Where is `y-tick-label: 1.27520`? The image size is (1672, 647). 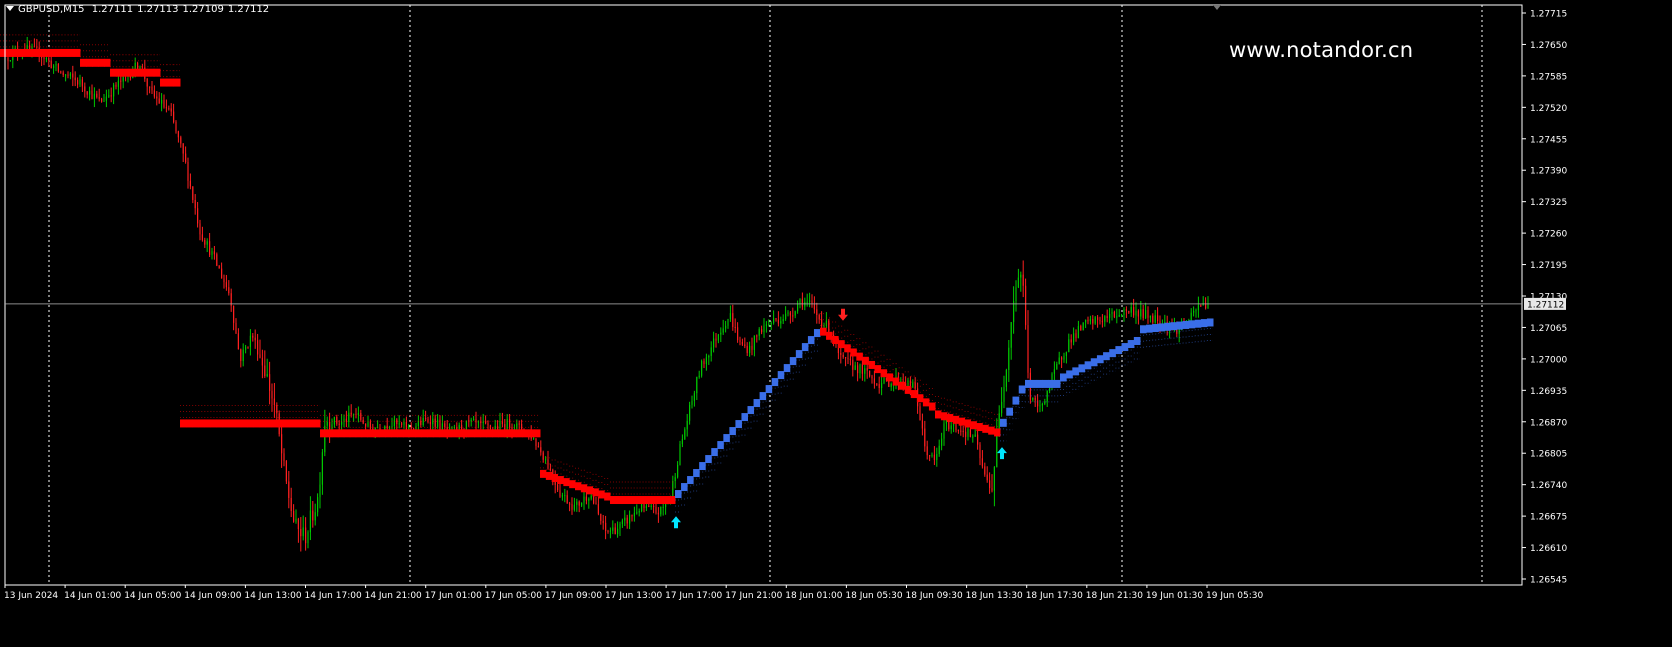 y-tick-label: 1.27520 is located at coordinates (1548, 109).